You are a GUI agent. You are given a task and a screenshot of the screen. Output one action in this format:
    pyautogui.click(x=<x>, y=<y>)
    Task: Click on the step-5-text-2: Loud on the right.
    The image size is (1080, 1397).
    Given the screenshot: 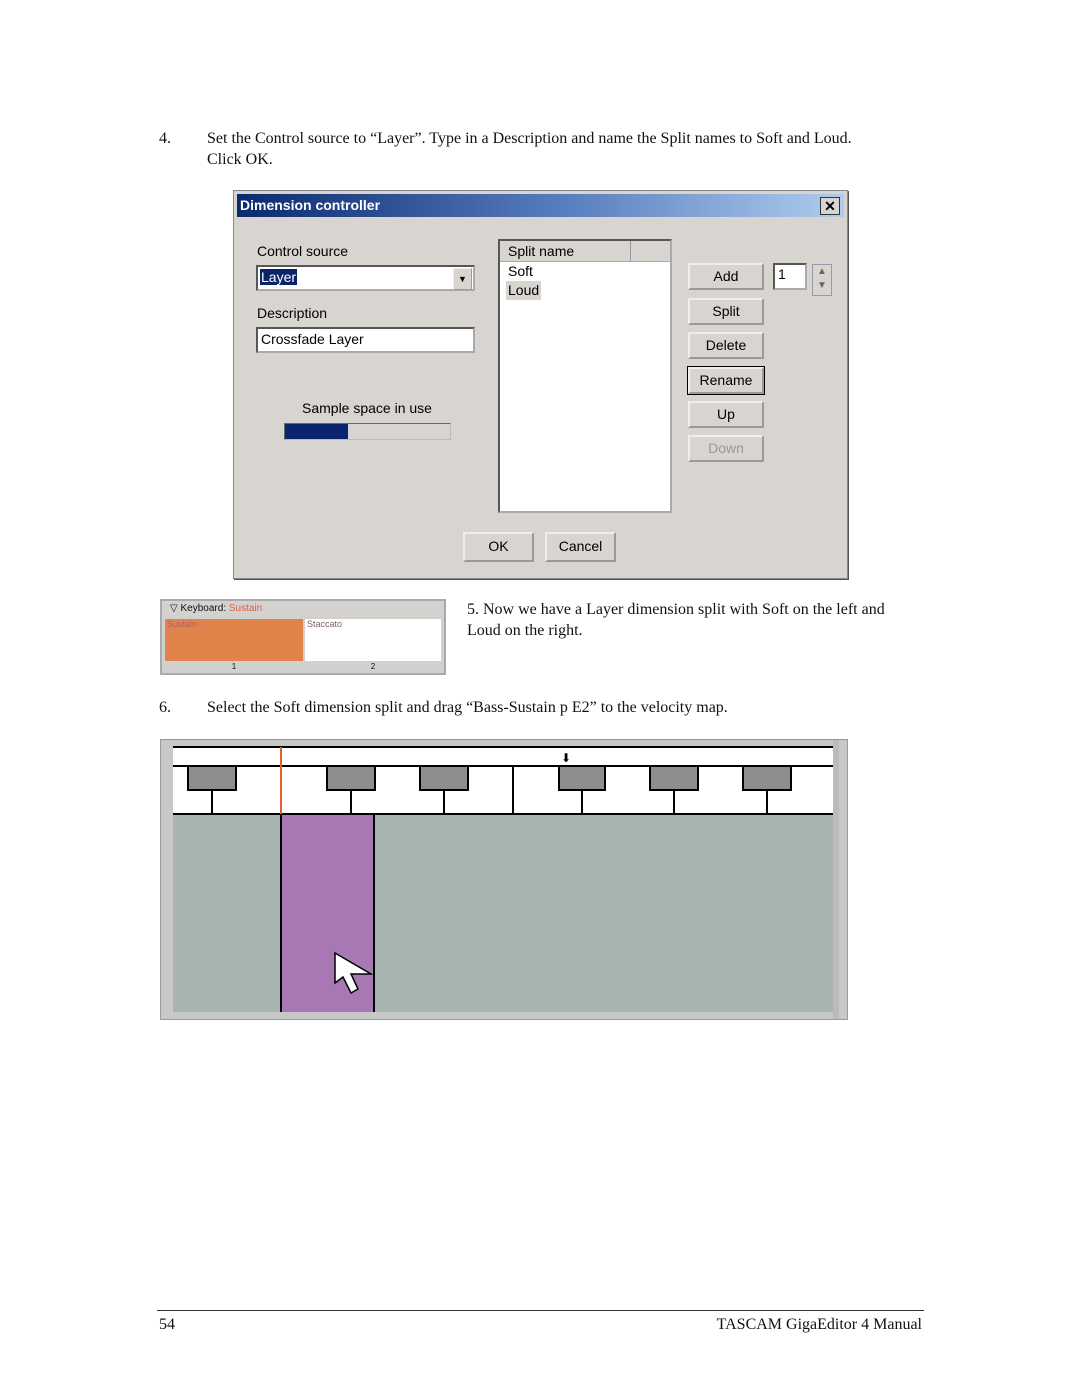 What is the action you would take?
    pyautogui.click(x=525, y=630)
    